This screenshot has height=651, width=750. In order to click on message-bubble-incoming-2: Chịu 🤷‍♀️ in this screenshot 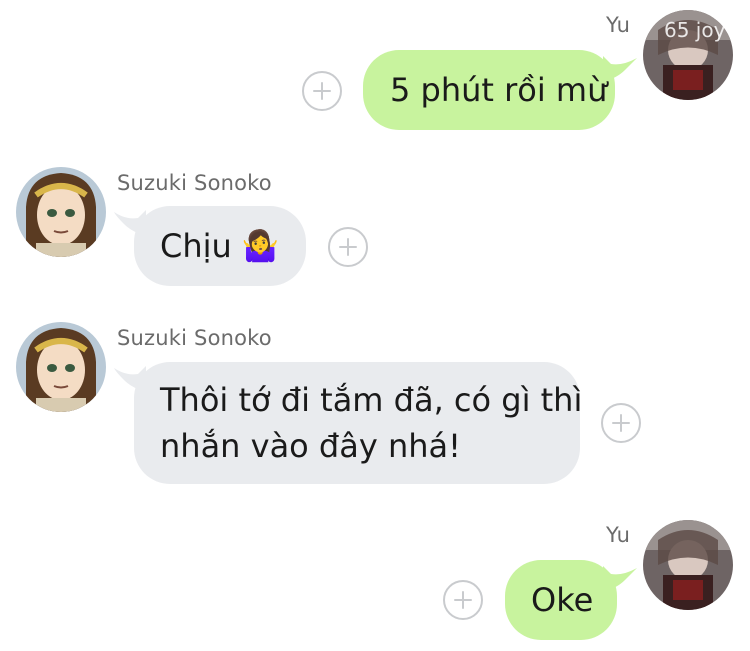, I will do `click(220, 246)`.